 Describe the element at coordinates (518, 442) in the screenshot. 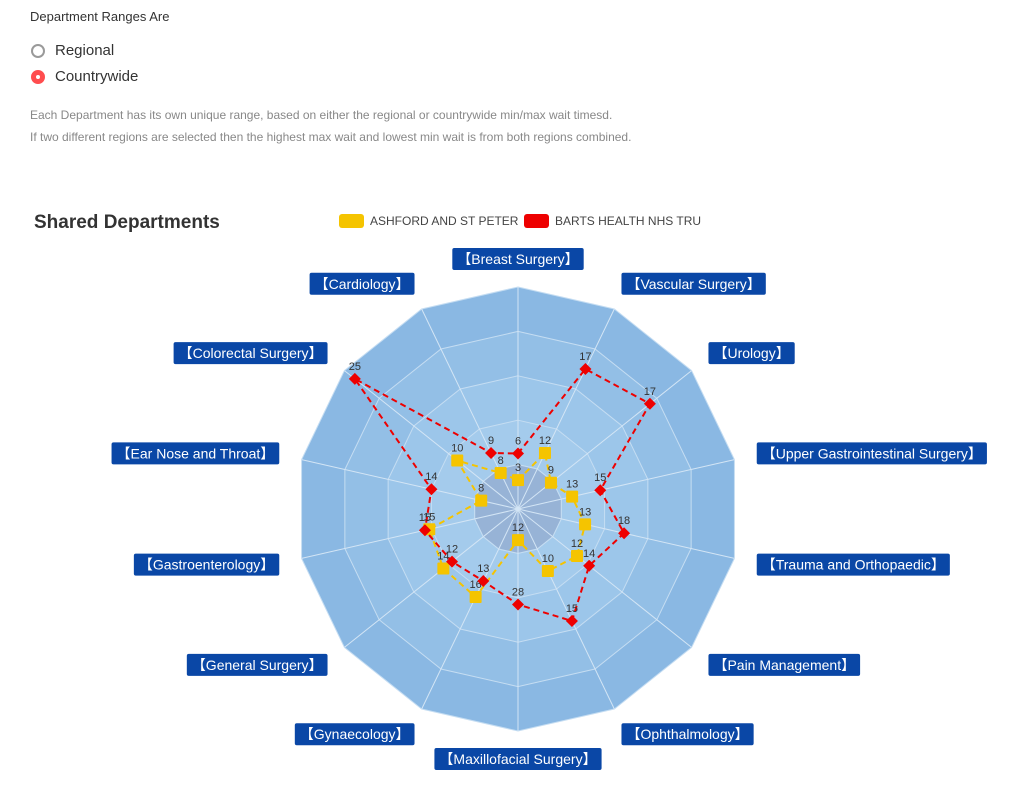

I see `data-label-2-0: 6` at that location.